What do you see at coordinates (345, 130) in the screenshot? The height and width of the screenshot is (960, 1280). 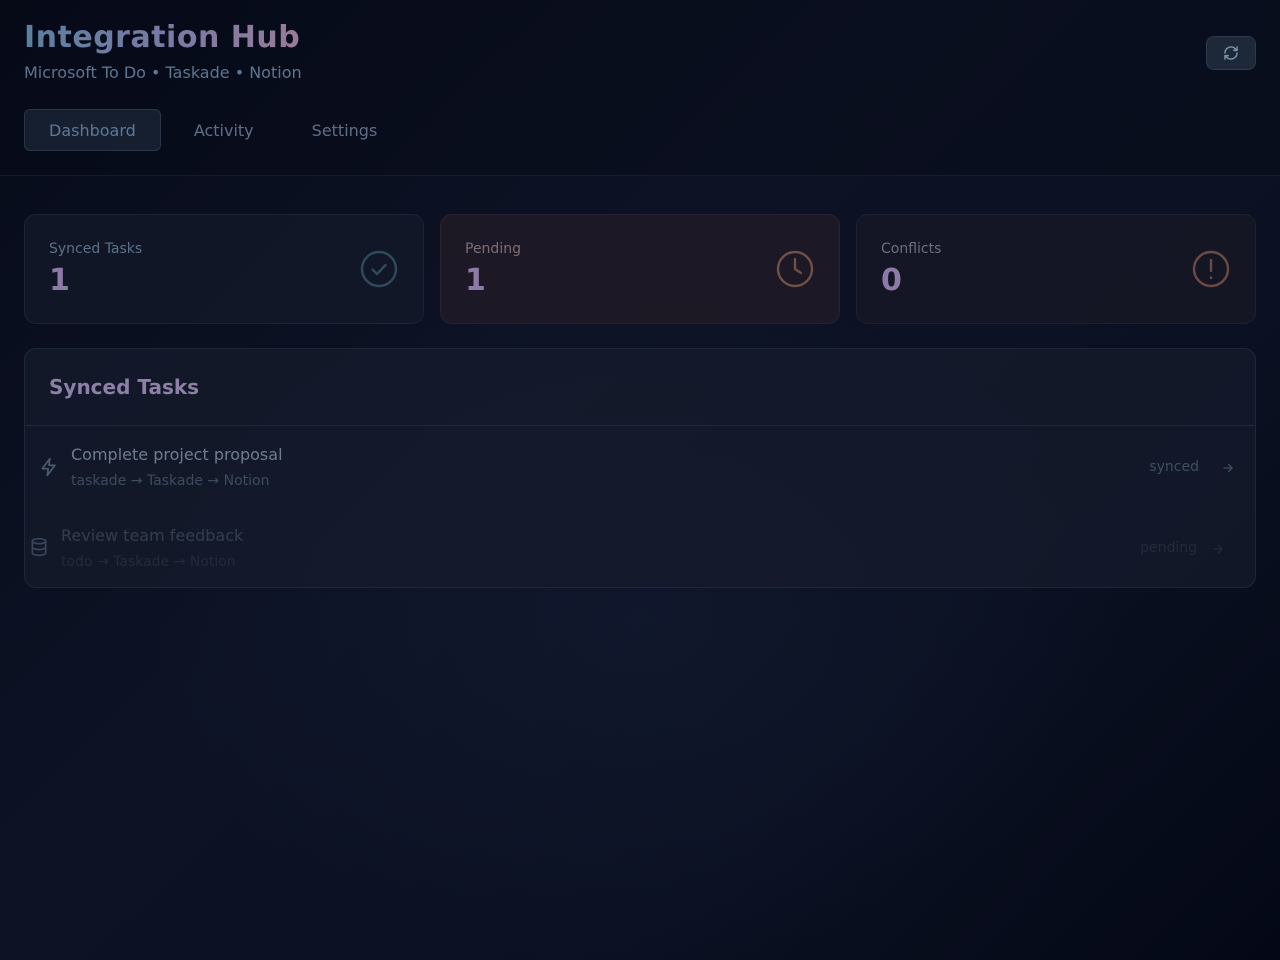 I see `tab-settings: Settings` at bounding box center [345, 130].